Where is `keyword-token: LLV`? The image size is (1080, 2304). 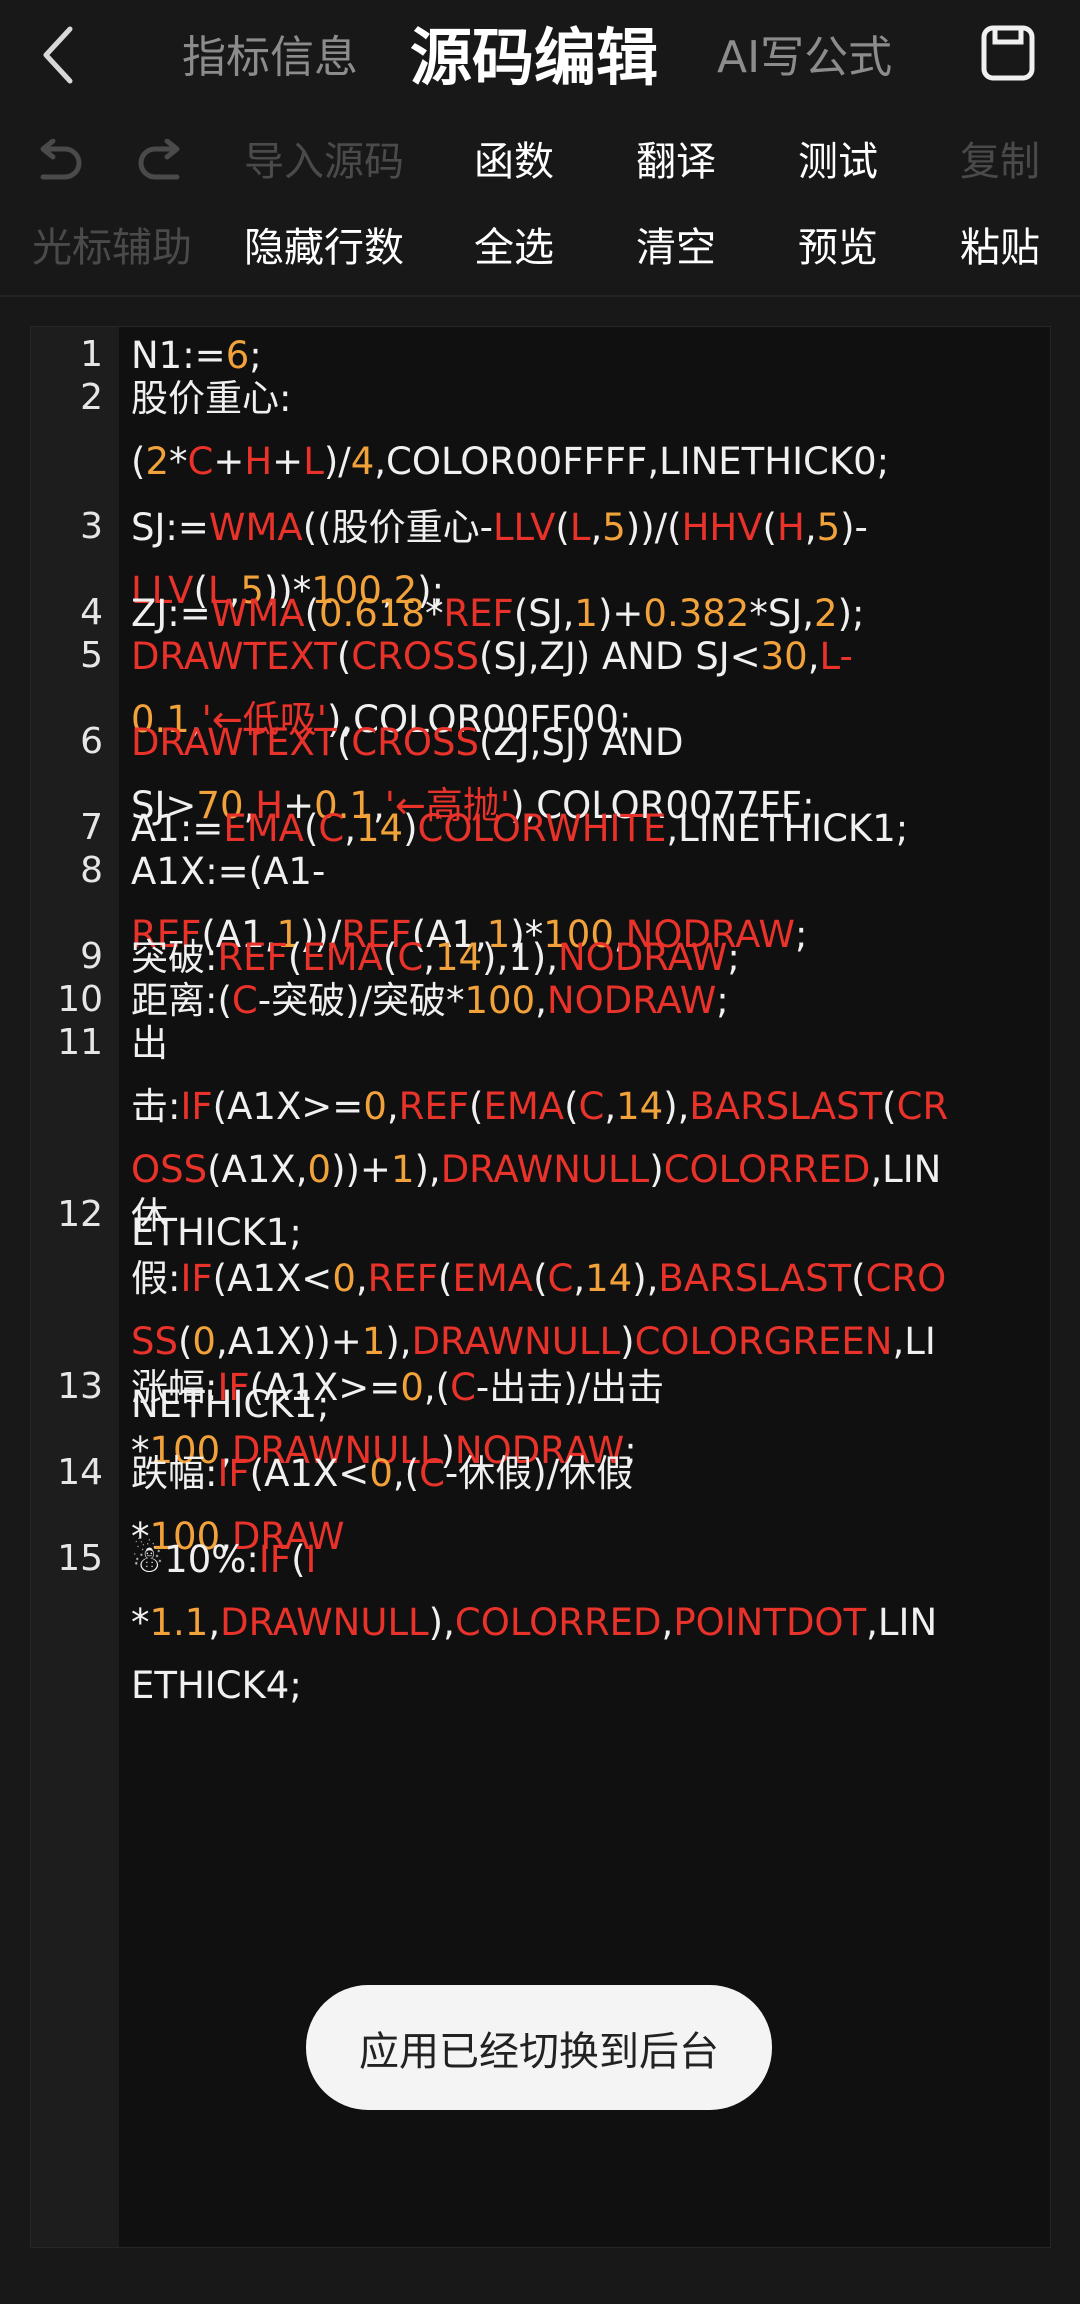 keyword-token: LLV is located at coordinates (524, 527).